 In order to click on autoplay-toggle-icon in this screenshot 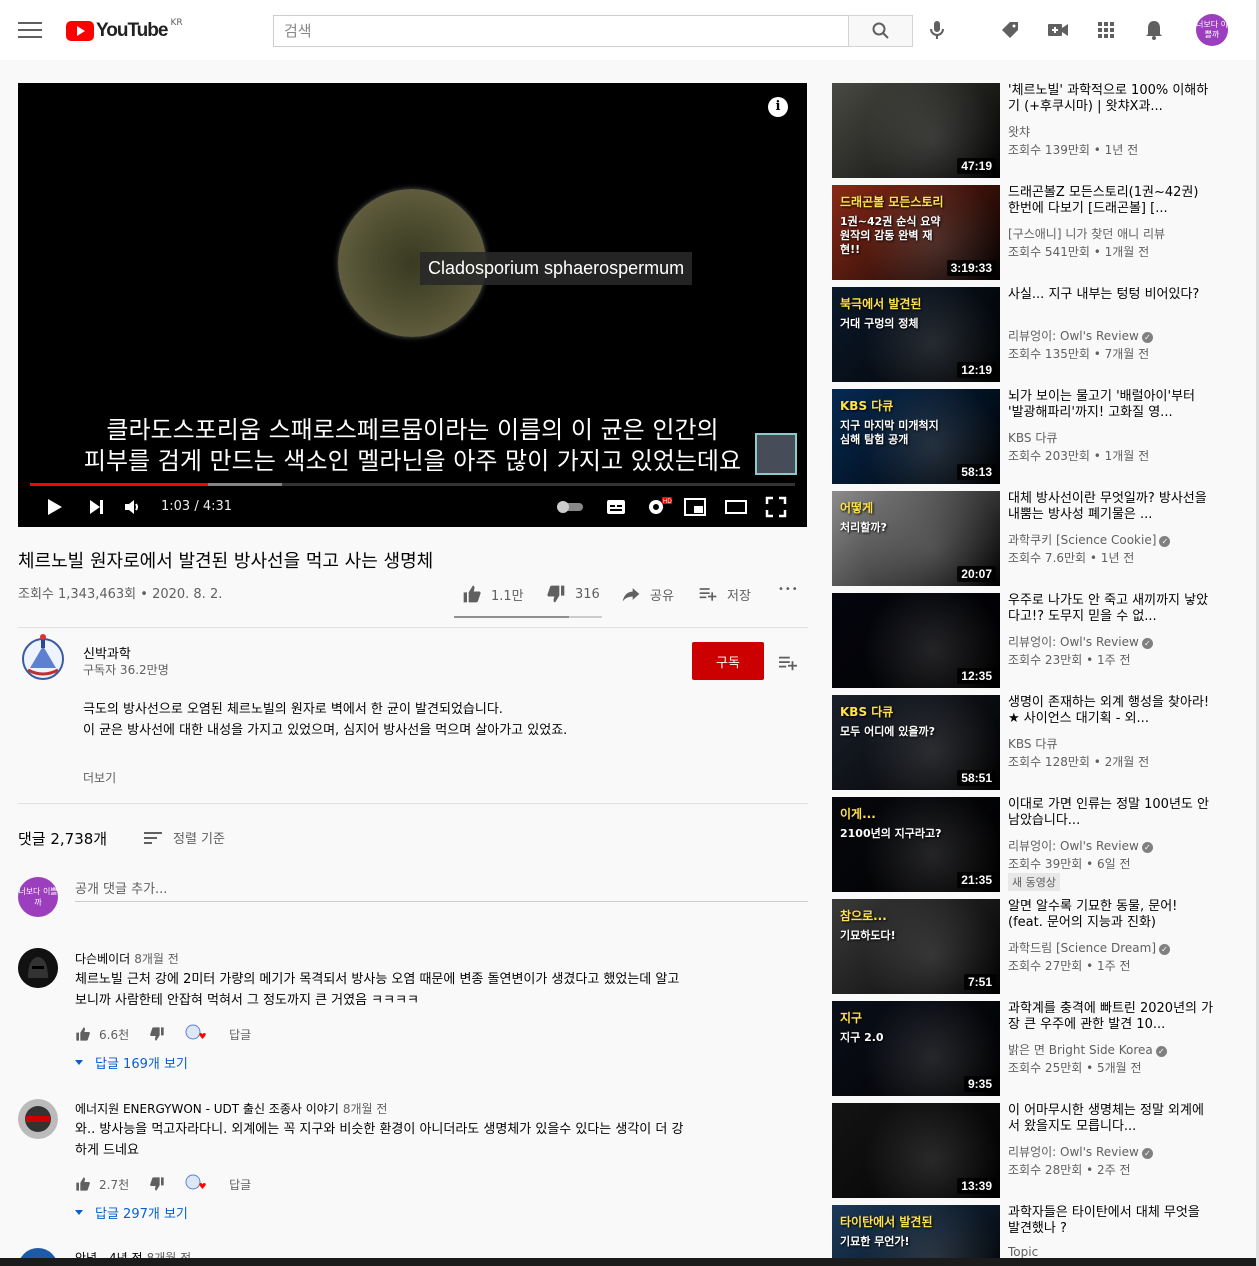, I will do `click(570, 507)`.